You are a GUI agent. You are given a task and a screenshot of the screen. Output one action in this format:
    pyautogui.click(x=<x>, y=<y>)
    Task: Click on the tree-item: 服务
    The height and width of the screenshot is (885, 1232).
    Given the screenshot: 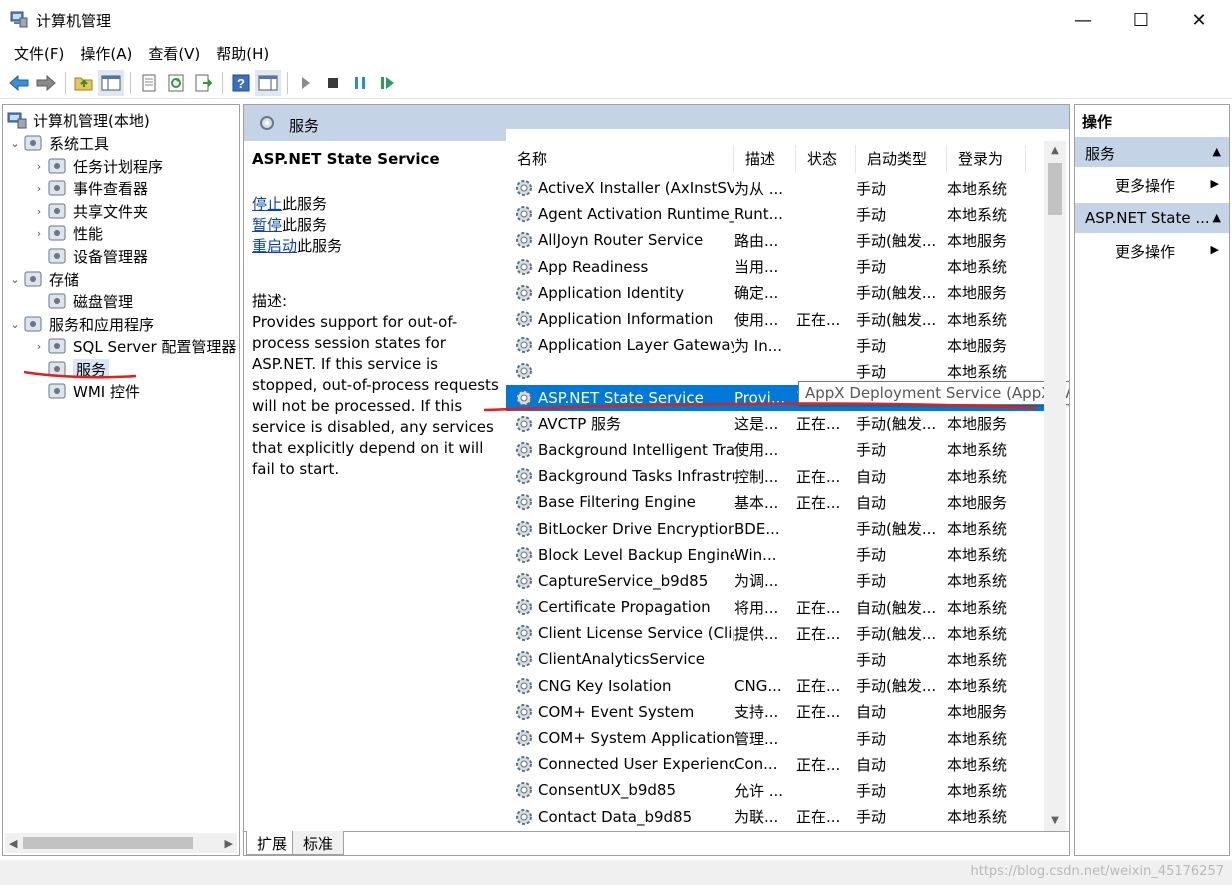 What is the action you would take?
    pyautogui.click(x=70, y=369)
    